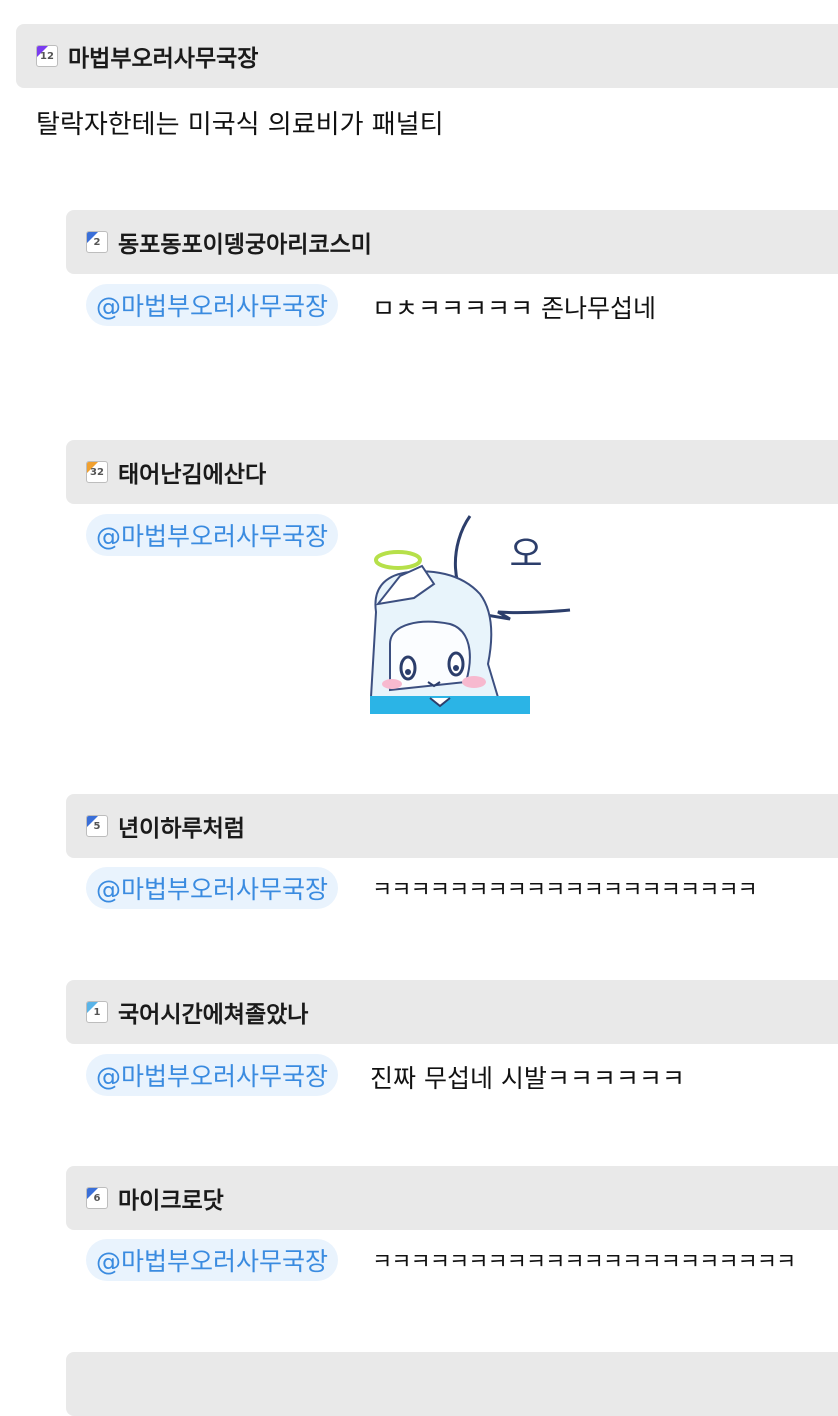 This screenshot has height=1416, width=838. Describe the element at coordinates (181, 826) in the screenshot. I see `reply-author-name: 년이하루처럼` at that location.